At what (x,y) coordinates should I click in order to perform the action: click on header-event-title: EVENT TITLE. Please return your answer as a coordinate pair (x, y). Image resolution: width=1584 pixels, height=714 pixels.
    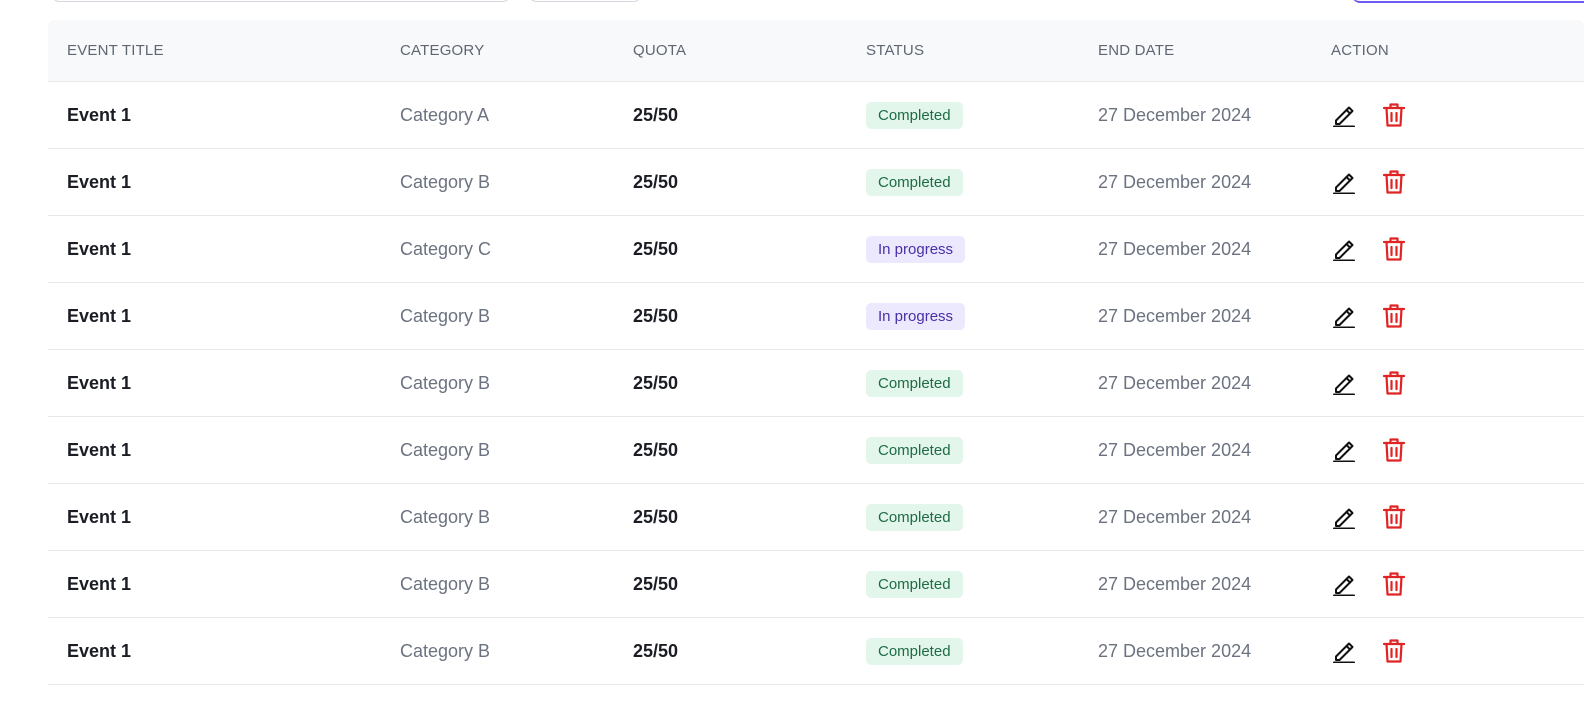
    Looking at the image, I should click on (115, 50).